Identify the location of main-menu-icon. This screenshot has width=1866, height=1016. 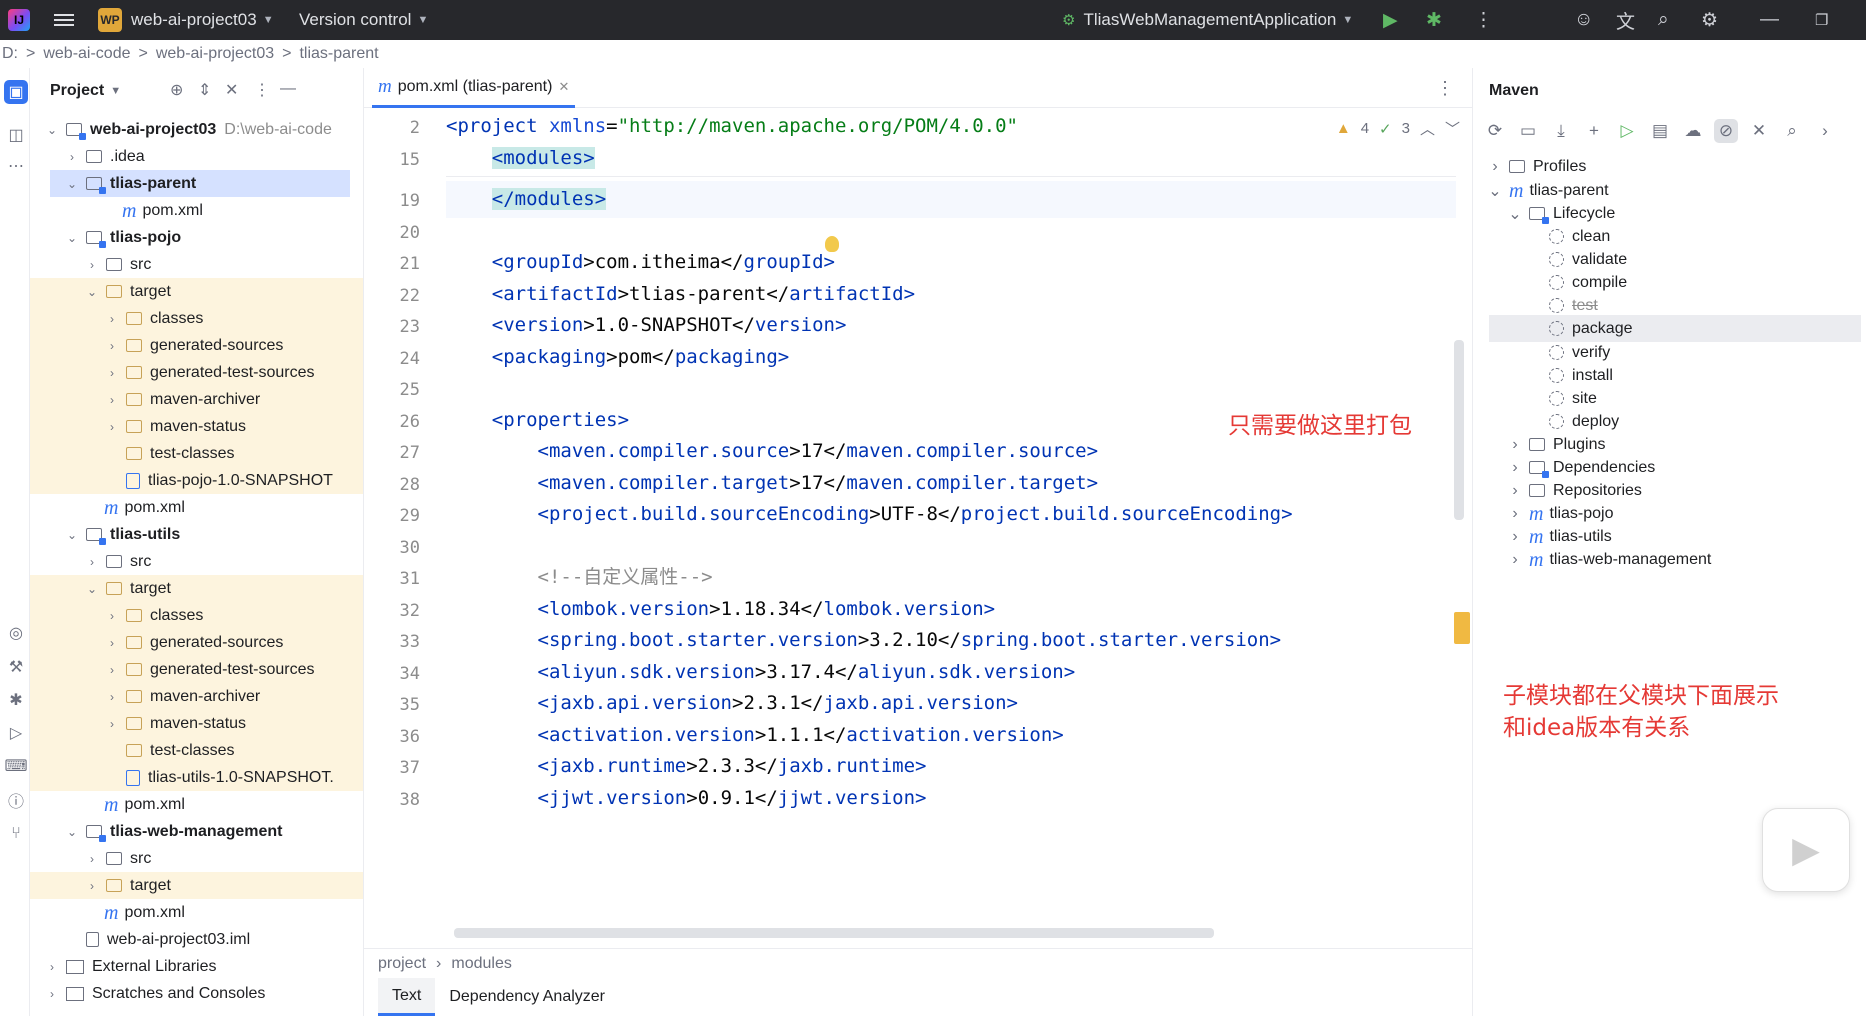
(65, 20).